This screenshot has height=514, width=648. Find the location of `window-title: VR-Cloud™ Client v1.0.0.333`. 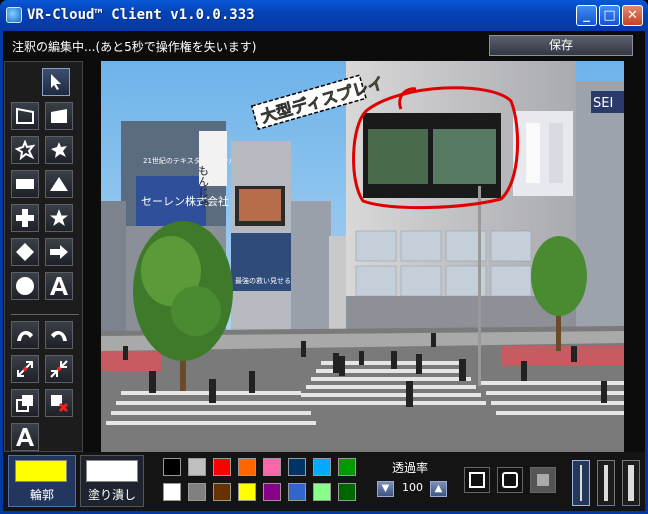

window-title: VR-Cloud™ Client v1.0.0.333 is located at coordinates (141, 15).